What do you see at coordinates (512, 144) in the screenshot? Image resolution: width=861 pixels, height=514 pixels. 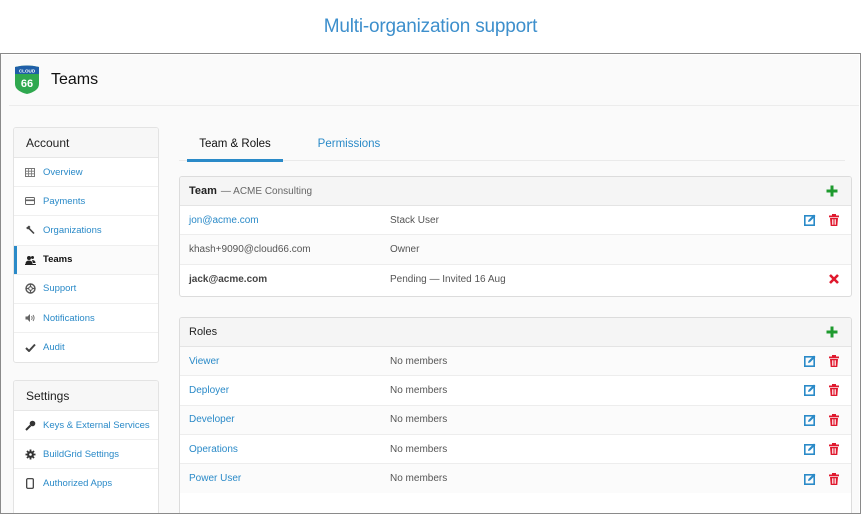 I see `tab-bar: Team & Roles Permissions` at bounding box center [512, 144].